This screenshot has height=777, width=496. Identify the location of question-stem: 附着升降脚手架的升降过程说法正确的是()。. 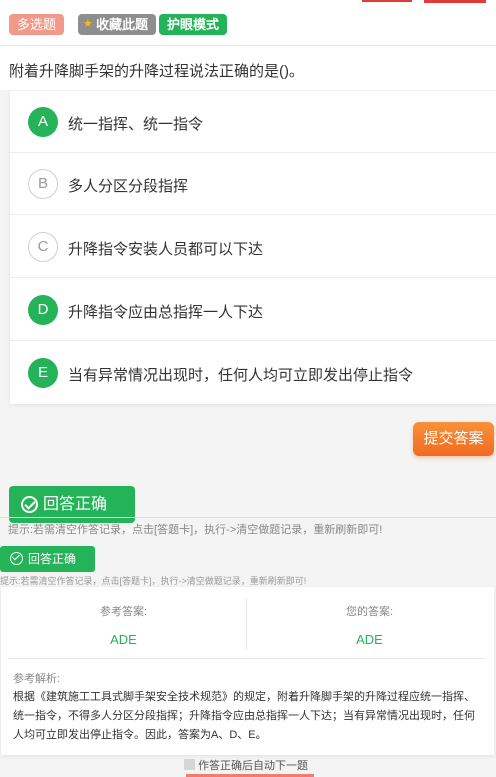
(248, 68).